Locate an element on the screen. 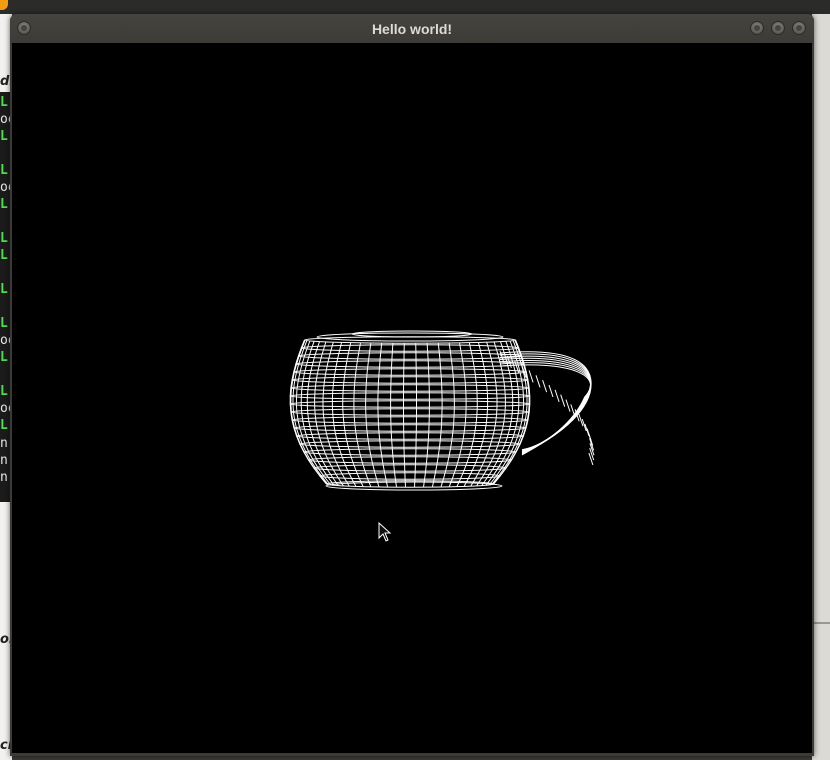 Image resolution: width=830 pixels, height=760 pixels. close-button is located at coordinates (799, 28).